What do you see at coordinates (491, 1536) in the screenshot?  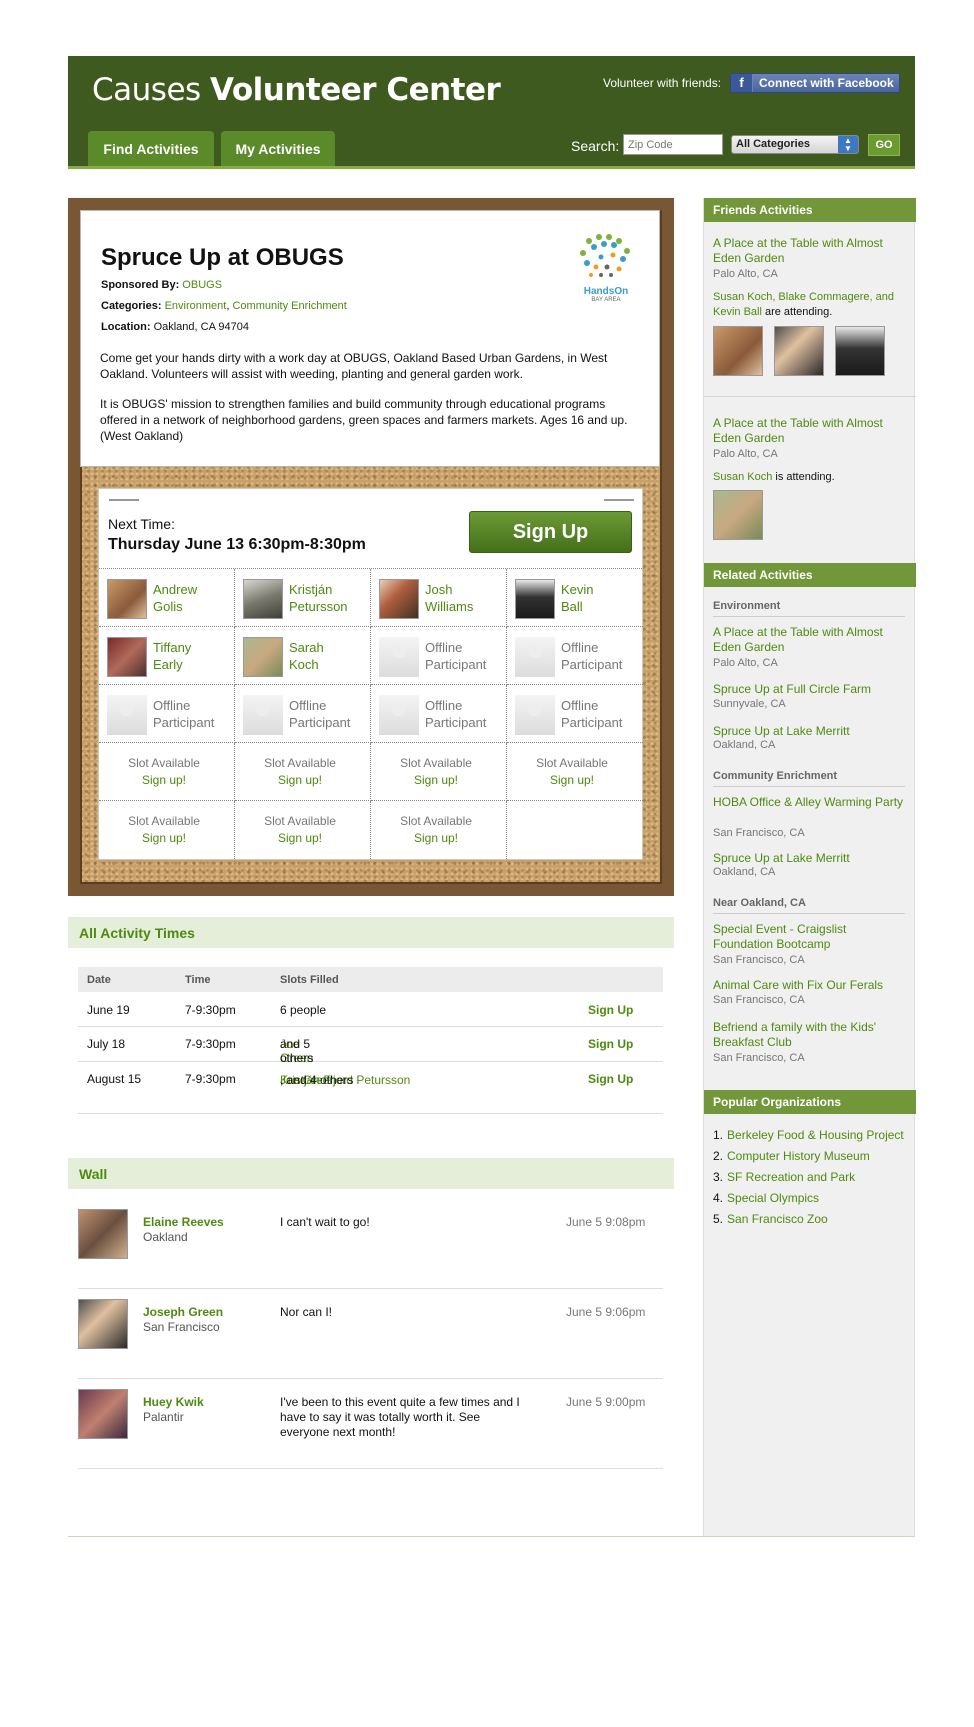 I see `footer-divider` at bounding box center [491, 1536].